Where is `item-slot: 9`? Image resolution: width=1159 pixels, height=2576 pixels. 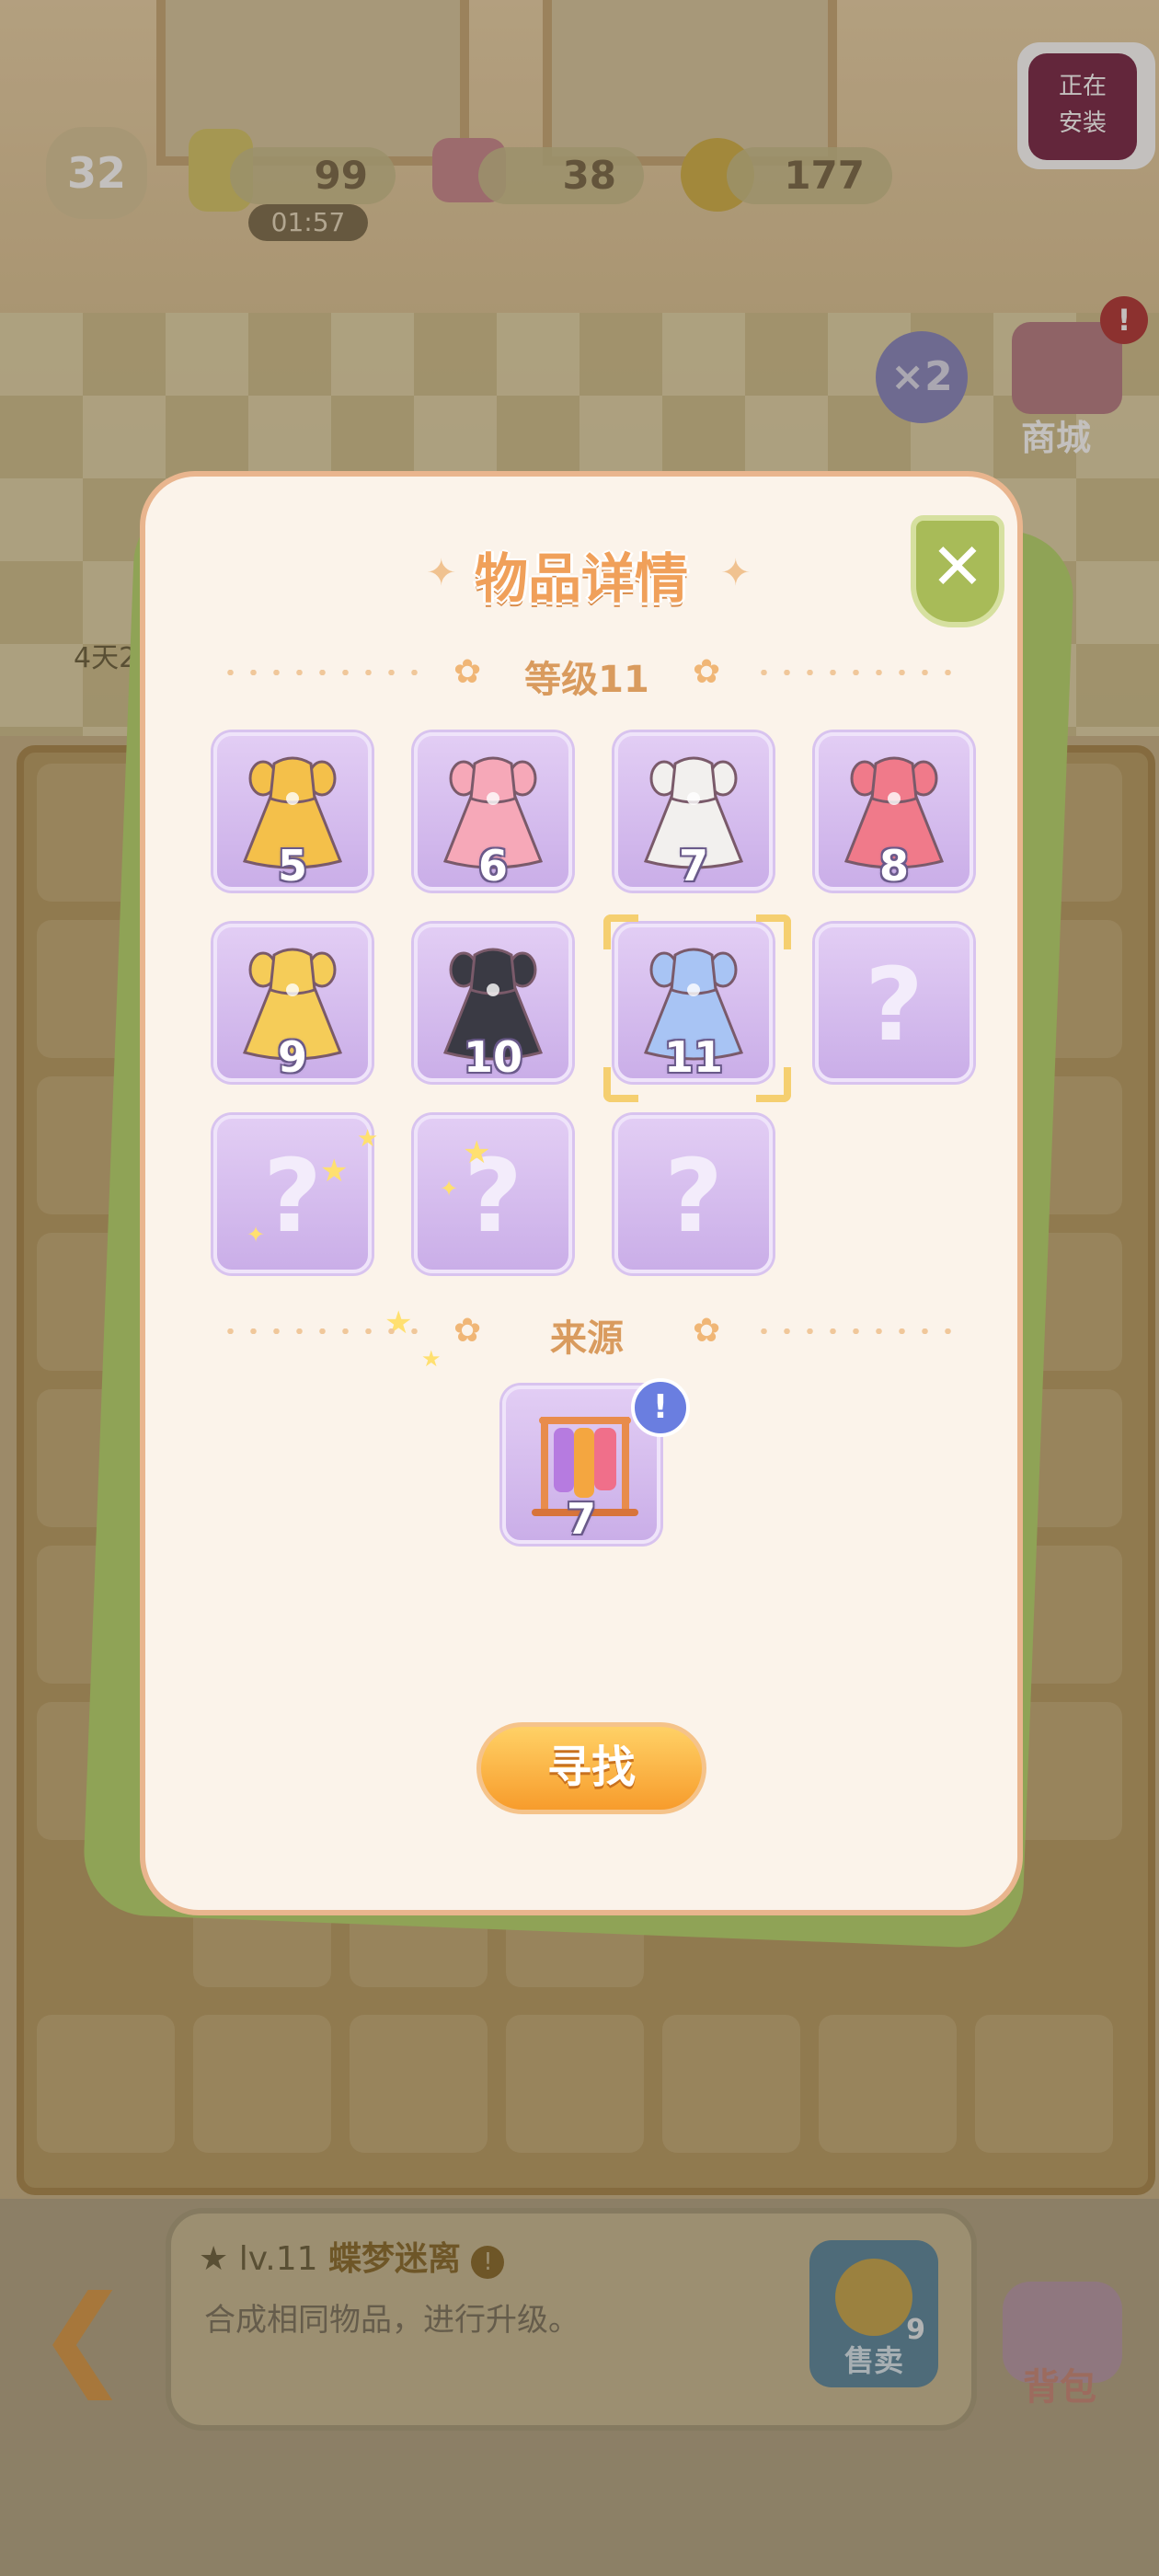
item-slot: 9 is located at coordinates (292, 1003).